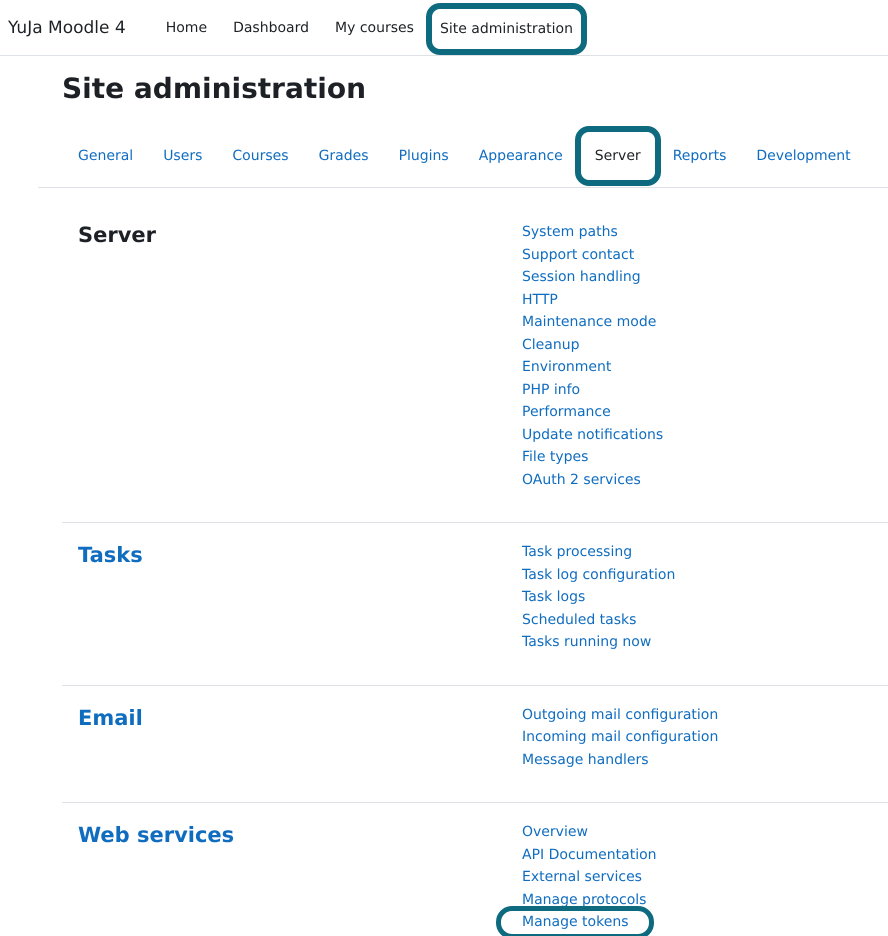 The image size is (888, 936). What do you see at coordinates (110, 718) in the screenshot?
I see `section-heading: Email` at bounding box center [110, 718].